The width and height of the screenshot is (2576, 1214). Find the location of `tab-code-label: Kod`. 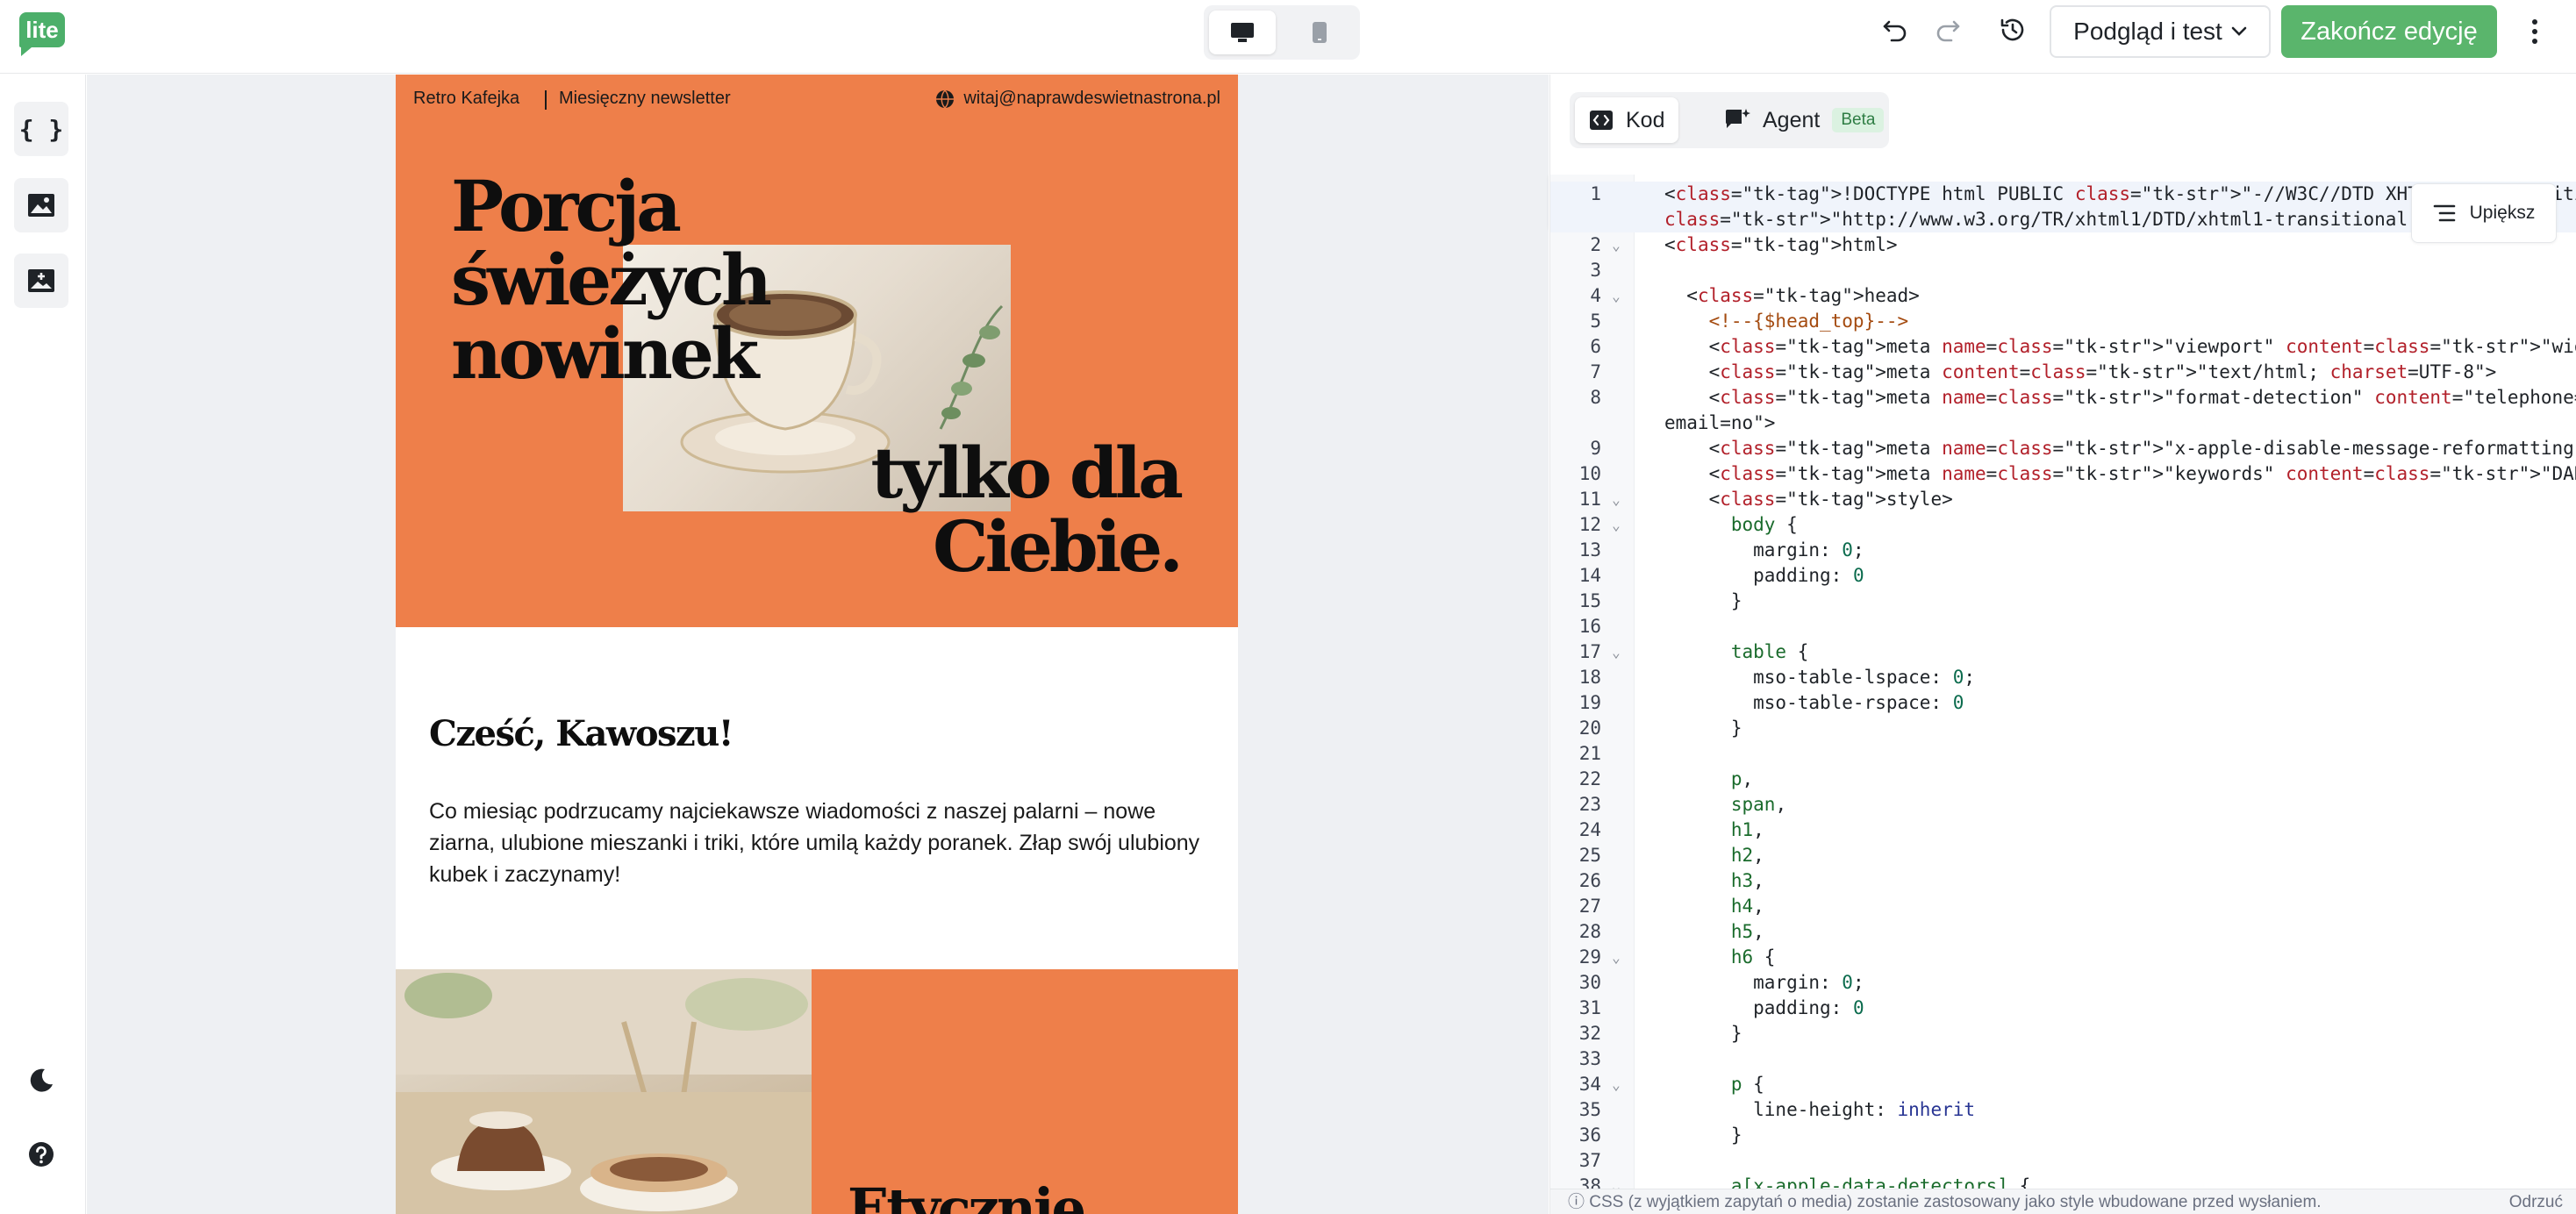

tab-code-label: Kod is located at coordinates (1645, 119).